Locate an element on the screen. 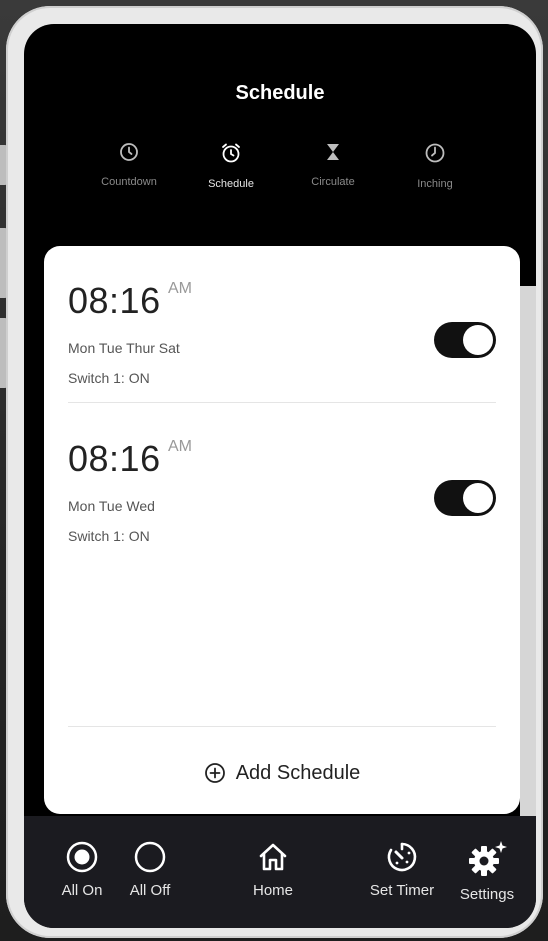 This screenshot has width=548, height=941. page-title: Schedule is located at coordinates (280, 93).